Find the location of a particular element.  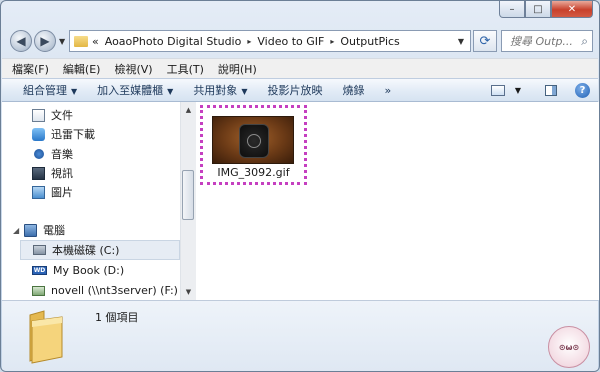

scrollbar-thumb is located at coordinates (188, 195).